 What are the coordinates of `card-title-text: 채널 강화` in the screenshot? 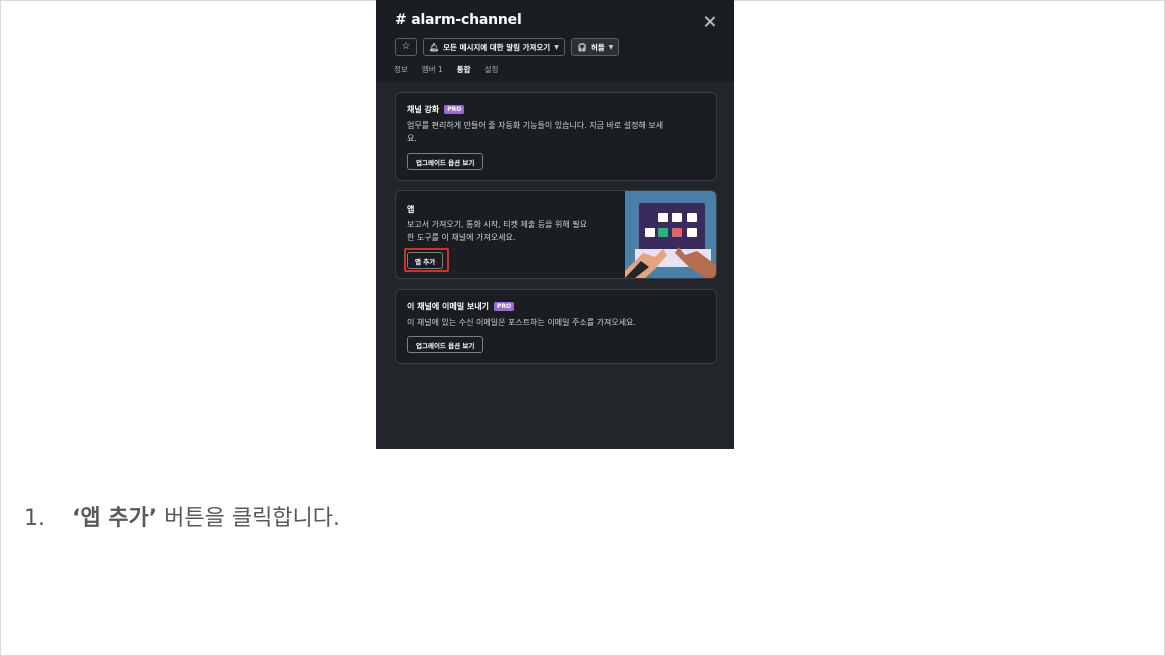 It's located at (423, 109).